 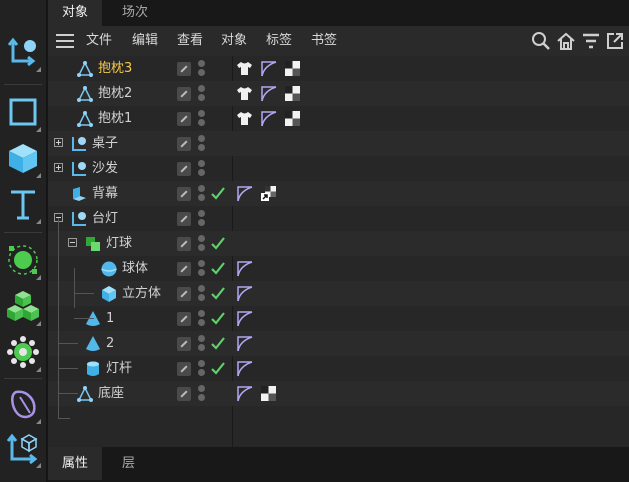 What do you see at coordinates (324, 41) in the screenshot?
I see `menu-bookmarks: 书签` at bounding box center [324, 41].